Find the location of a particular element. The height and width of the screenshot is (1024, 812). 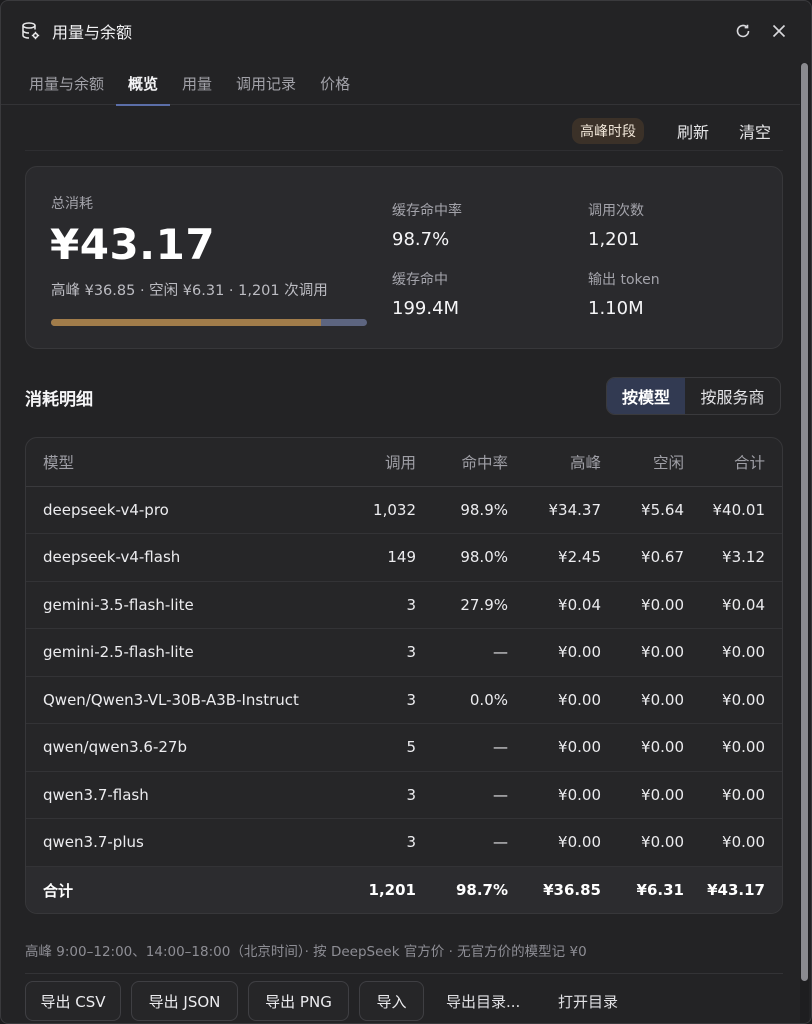

cell-hit-rate: 27.9% is located at coordinates (462, 605).